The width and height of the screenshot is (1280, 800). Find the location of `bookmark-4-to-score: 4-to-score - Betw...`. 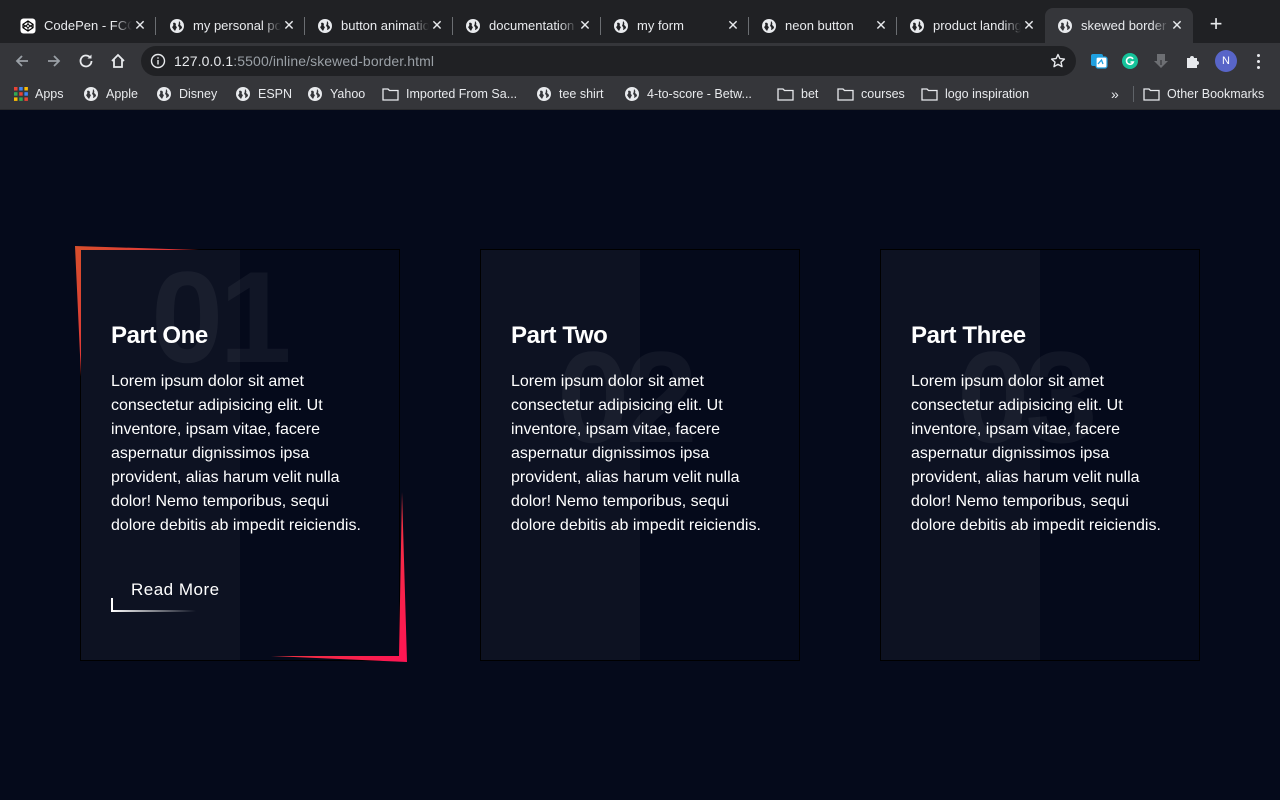

bookmark-4-to-score: 4-to-score - Betw... is located at coordinates (688, 94).